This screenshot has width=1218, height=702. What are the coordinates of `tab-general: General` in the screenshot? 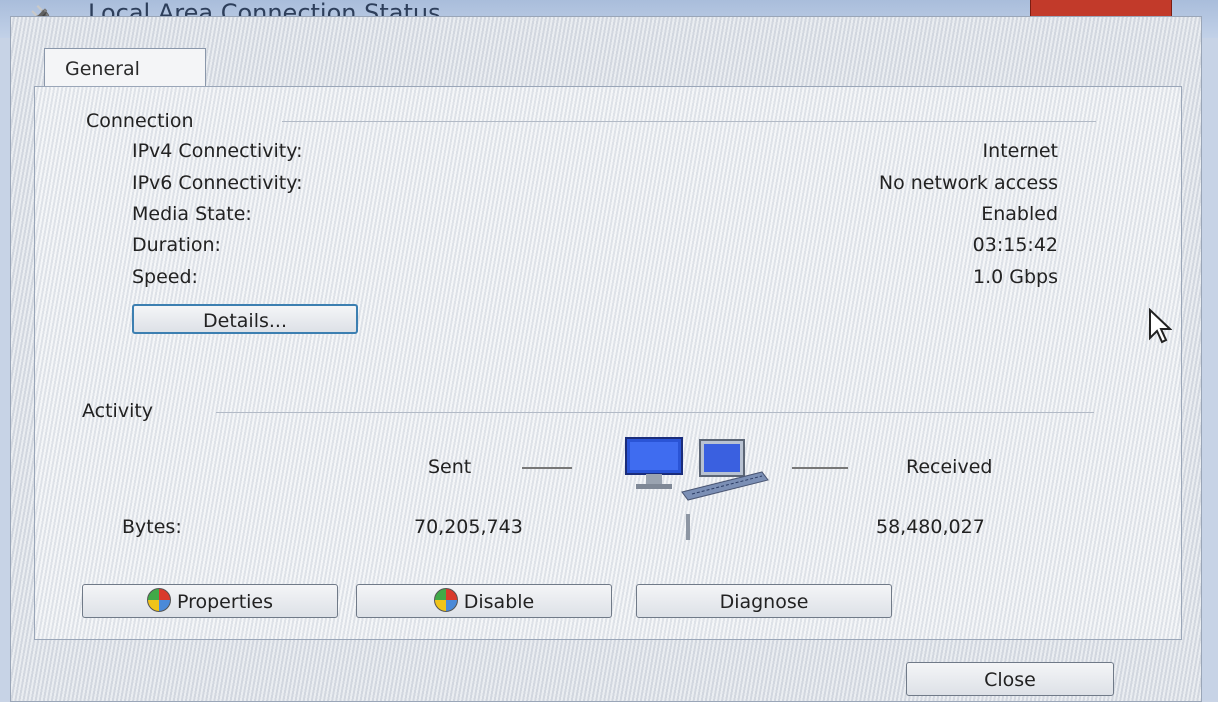 It's located at (125, 68).